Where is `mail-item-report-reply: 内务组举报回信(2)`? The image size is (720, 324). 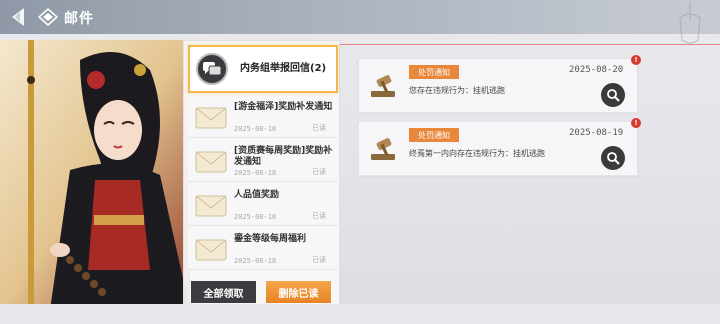
mail-item-report-reply: 内务组举报回信(2) is located at coordinates (263, 69).